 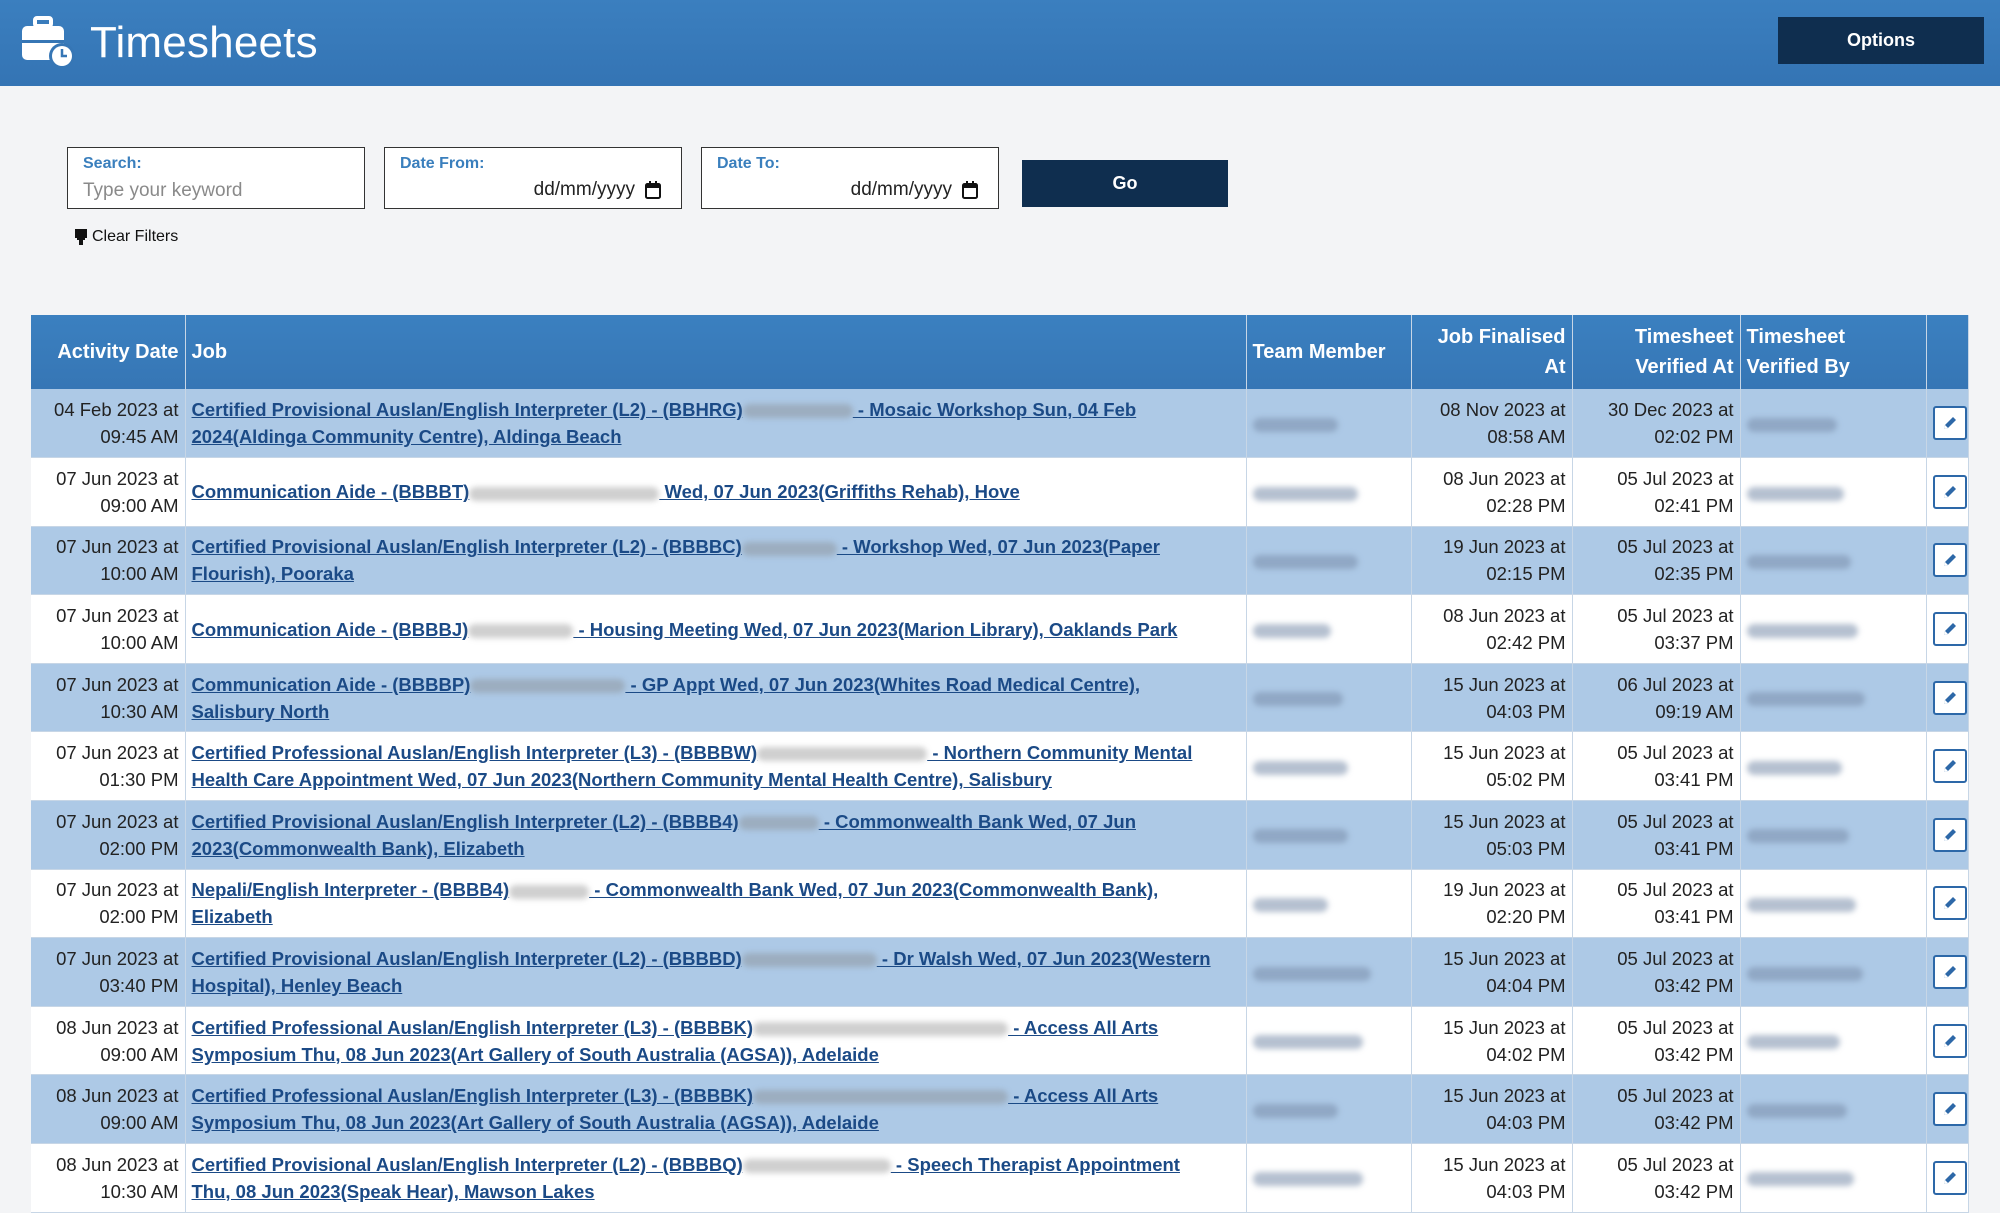 I want to click on verified-date: 06 Jul 2023 at, so click(x=1675, y=684).